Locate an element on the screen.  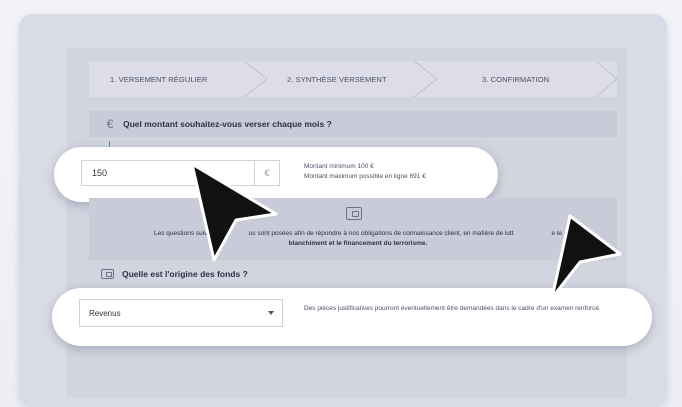
amount-max-text: Montant maximum possible en ligne 691 € is located at coordinates (365, 176).